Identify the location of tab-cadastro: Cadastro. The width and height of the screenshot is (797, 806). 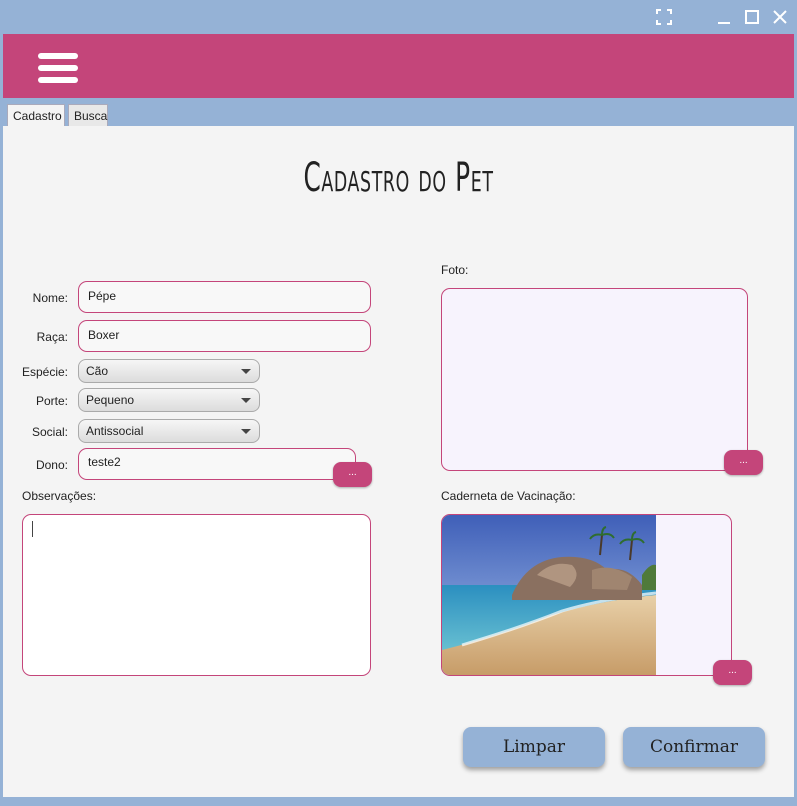
(36, 115).